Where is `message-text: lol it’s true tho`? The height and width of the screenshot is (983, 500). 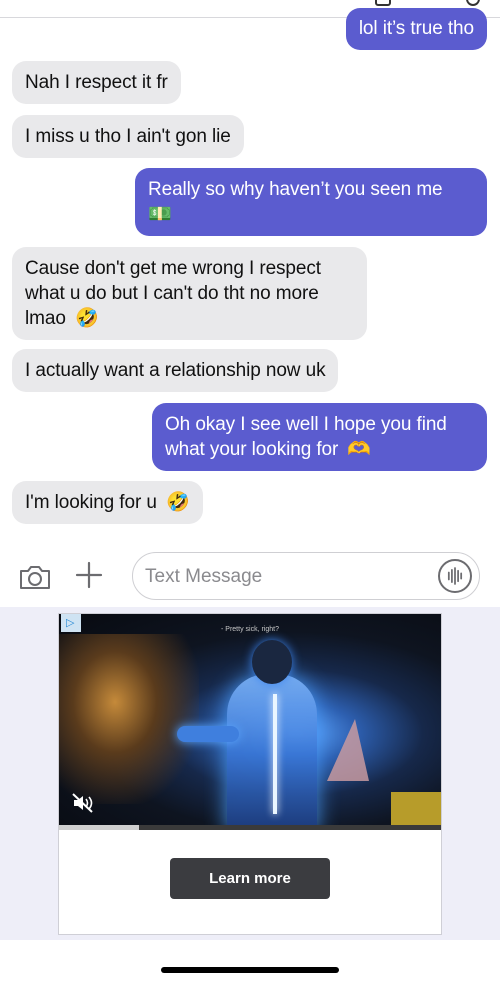
message-text: lol it’s true tho is located at coordinates (416, 28).